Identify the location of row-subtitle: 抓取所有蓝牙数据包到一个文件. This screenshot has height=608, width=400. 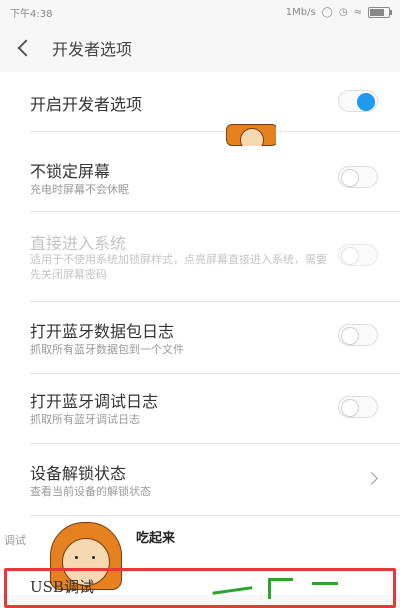
(107, 349).